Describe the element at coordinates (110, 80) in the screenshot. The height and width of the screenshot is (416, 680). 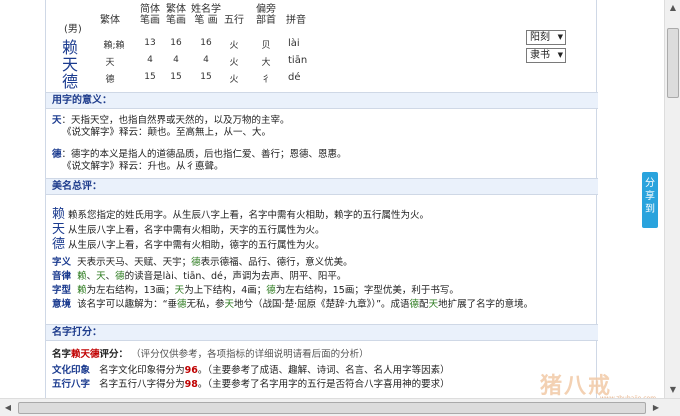
I see `row3-trad: 德` at that location.